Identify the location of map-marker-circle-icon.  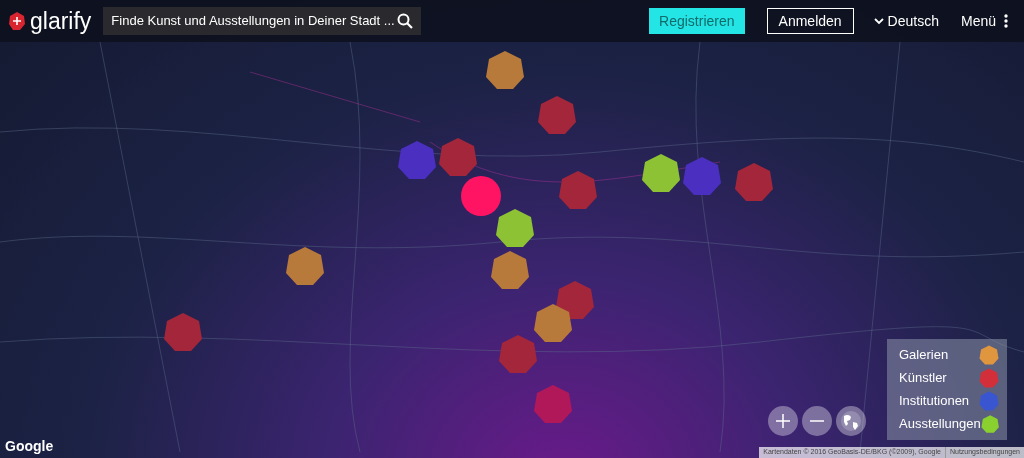
(481, 196).